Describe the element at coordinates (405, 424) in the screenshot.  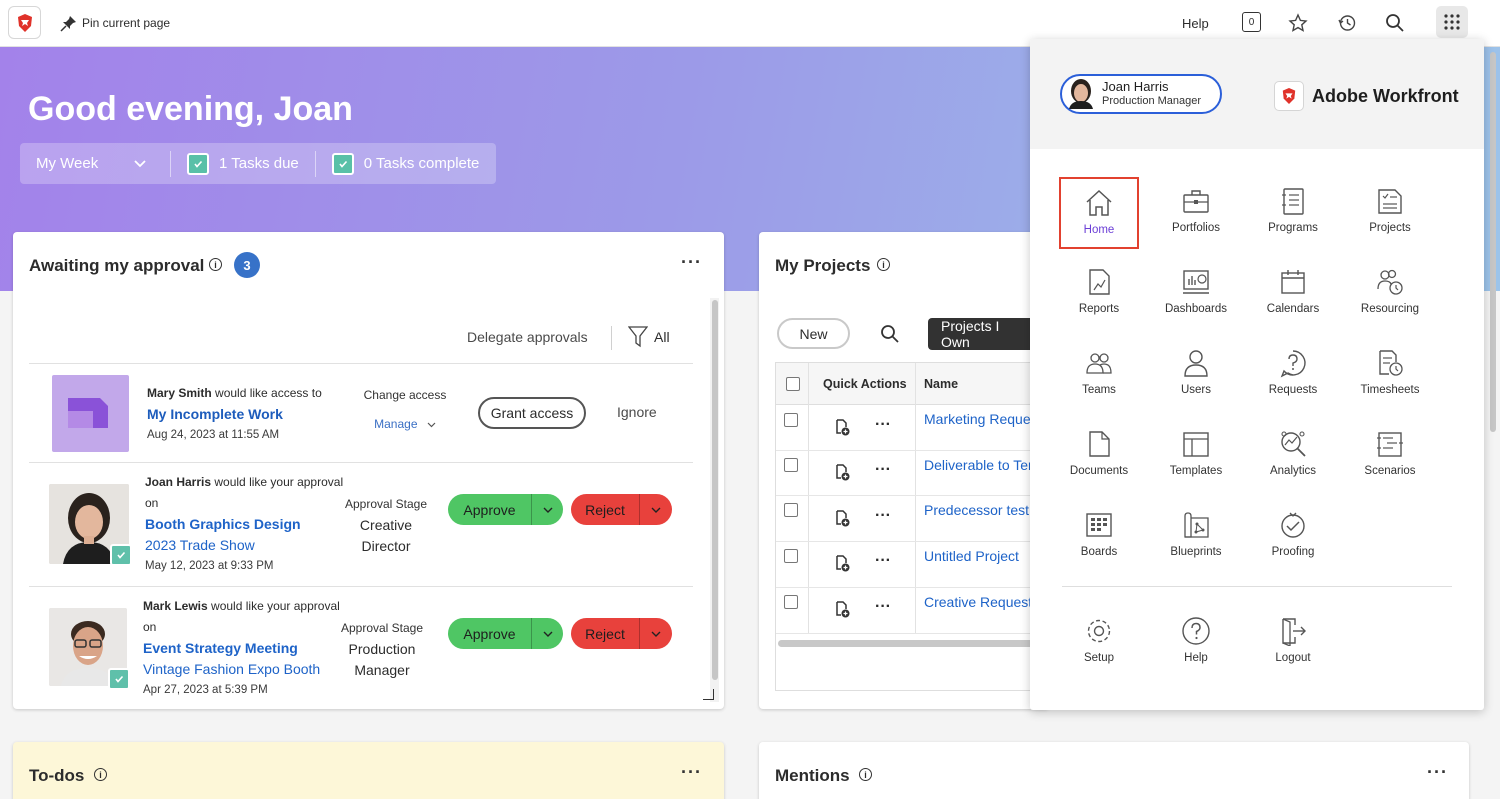
I see `access-level-select: Manage` at that location.